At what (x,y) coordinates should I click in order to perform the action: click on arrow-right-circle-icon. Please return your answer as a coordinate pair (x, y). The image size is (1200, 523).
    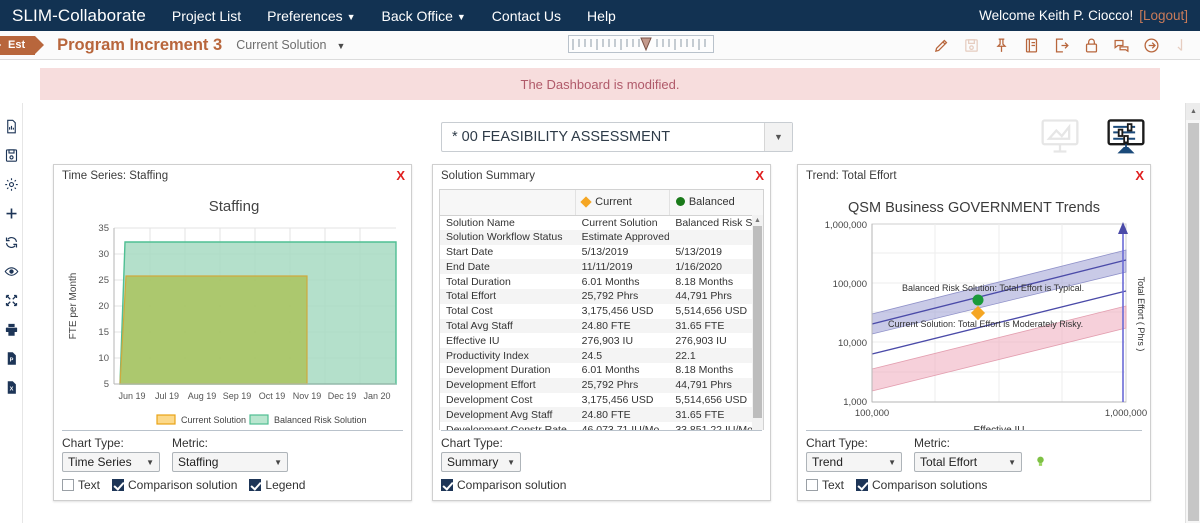
    Looking at the image, I should click on (1151, 45).